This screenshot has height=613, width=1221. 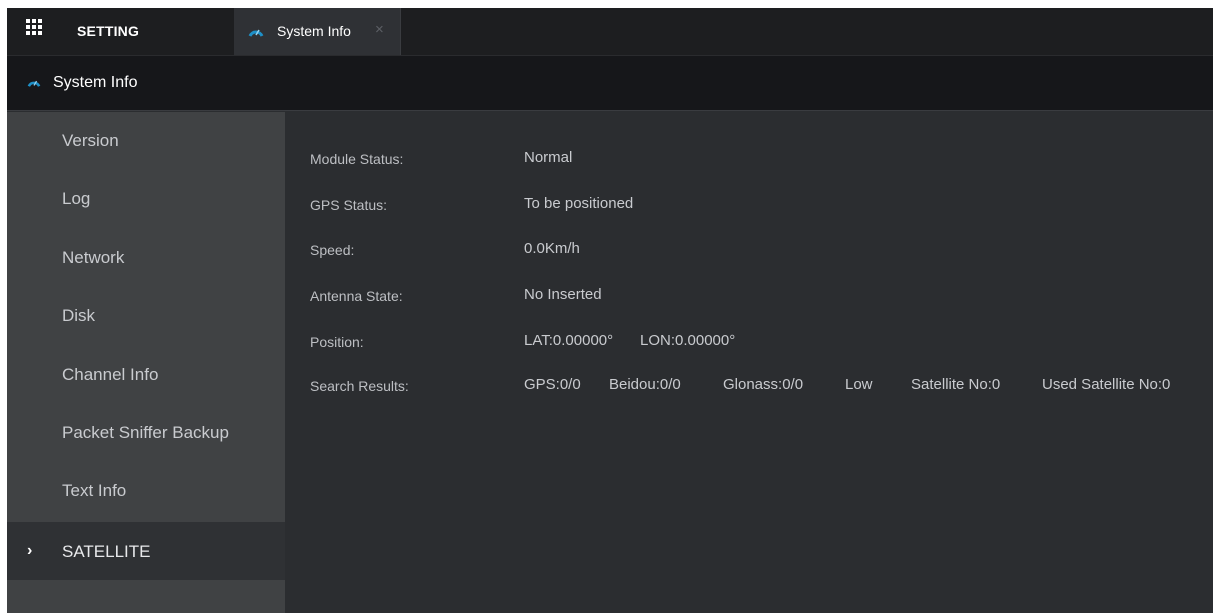 I want to click on beidou-count: Beidou:0/0, so click(x=645, y=384).